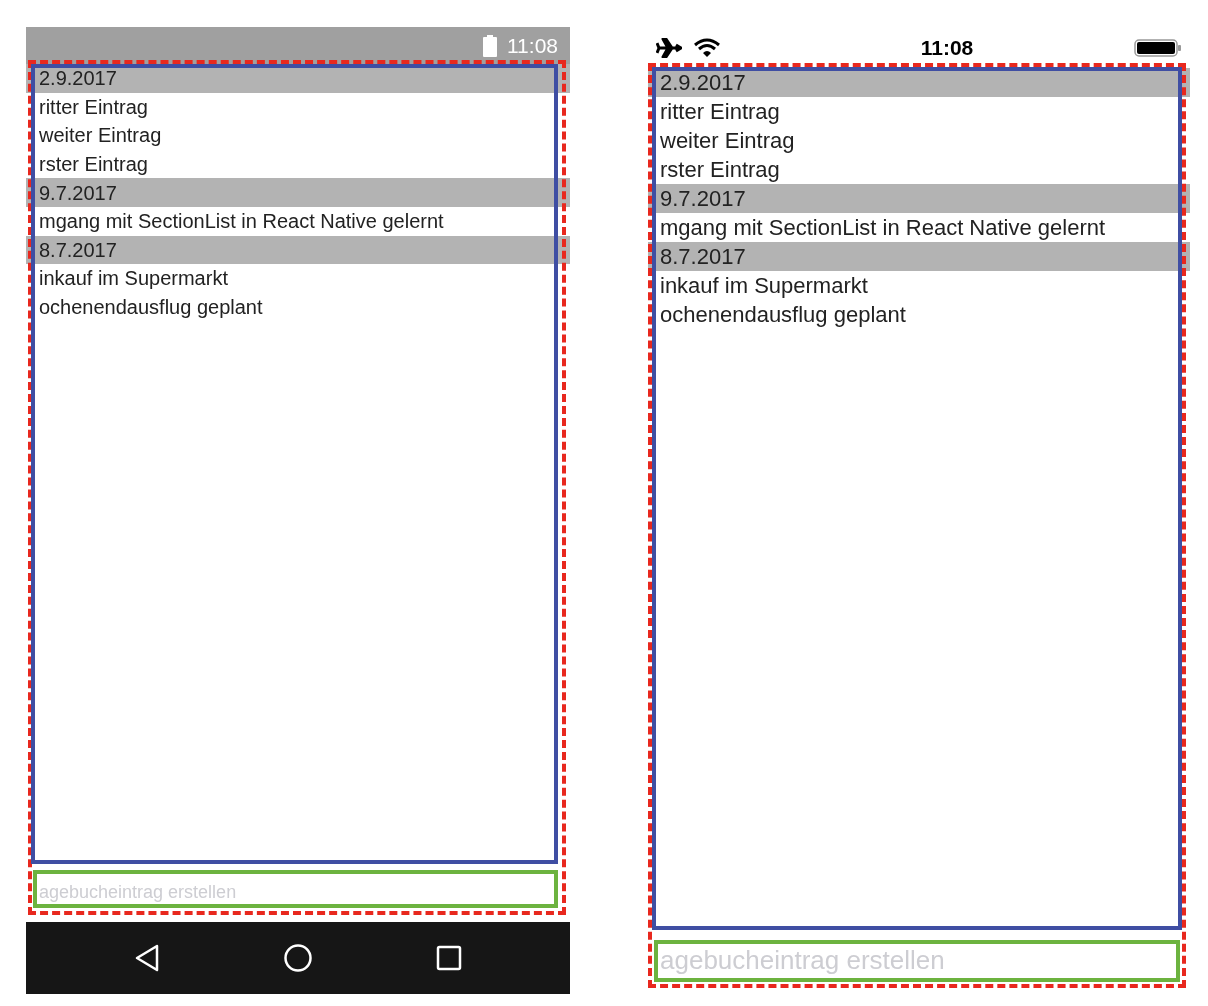  I want to click on home-icon, so click(298, 958).